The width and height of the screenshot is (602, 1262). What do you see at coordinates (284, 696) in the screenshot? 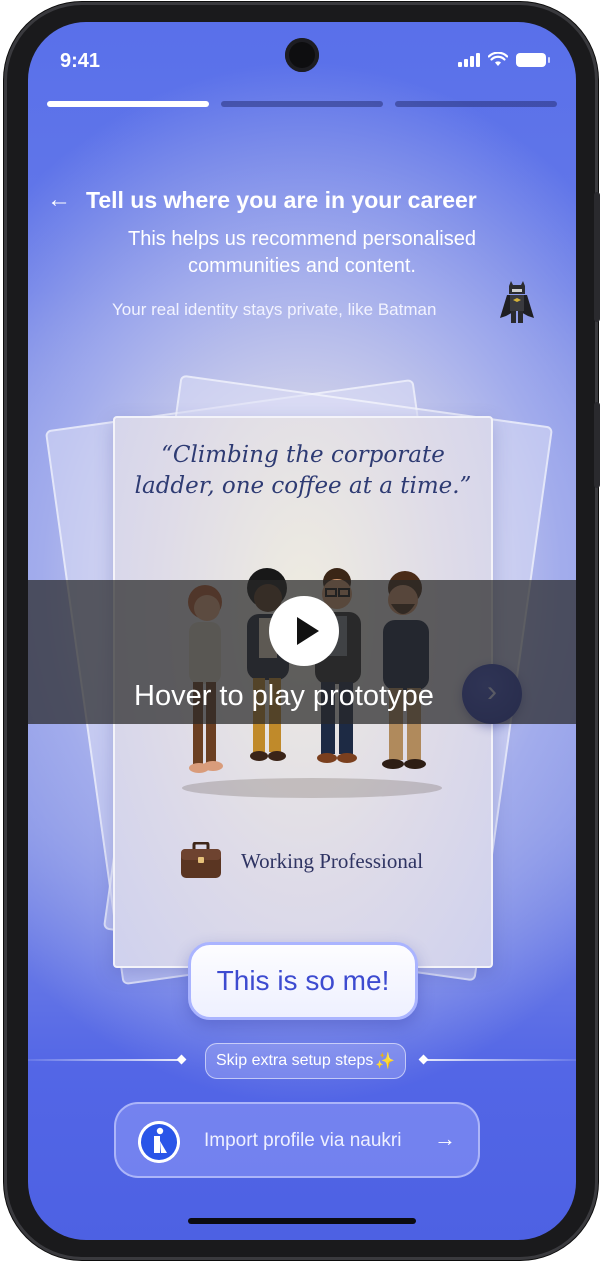
I see `prototype-overlay-label: Hover to play prototype` at bounding box center [284, 696].